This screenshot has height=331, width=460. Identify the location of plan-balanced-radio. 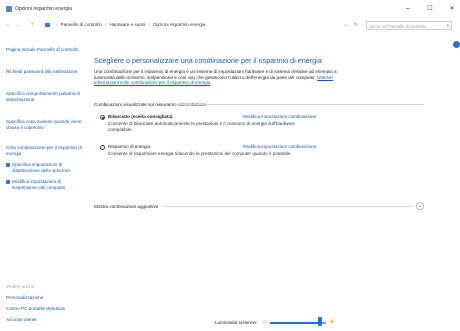
(102, 117).